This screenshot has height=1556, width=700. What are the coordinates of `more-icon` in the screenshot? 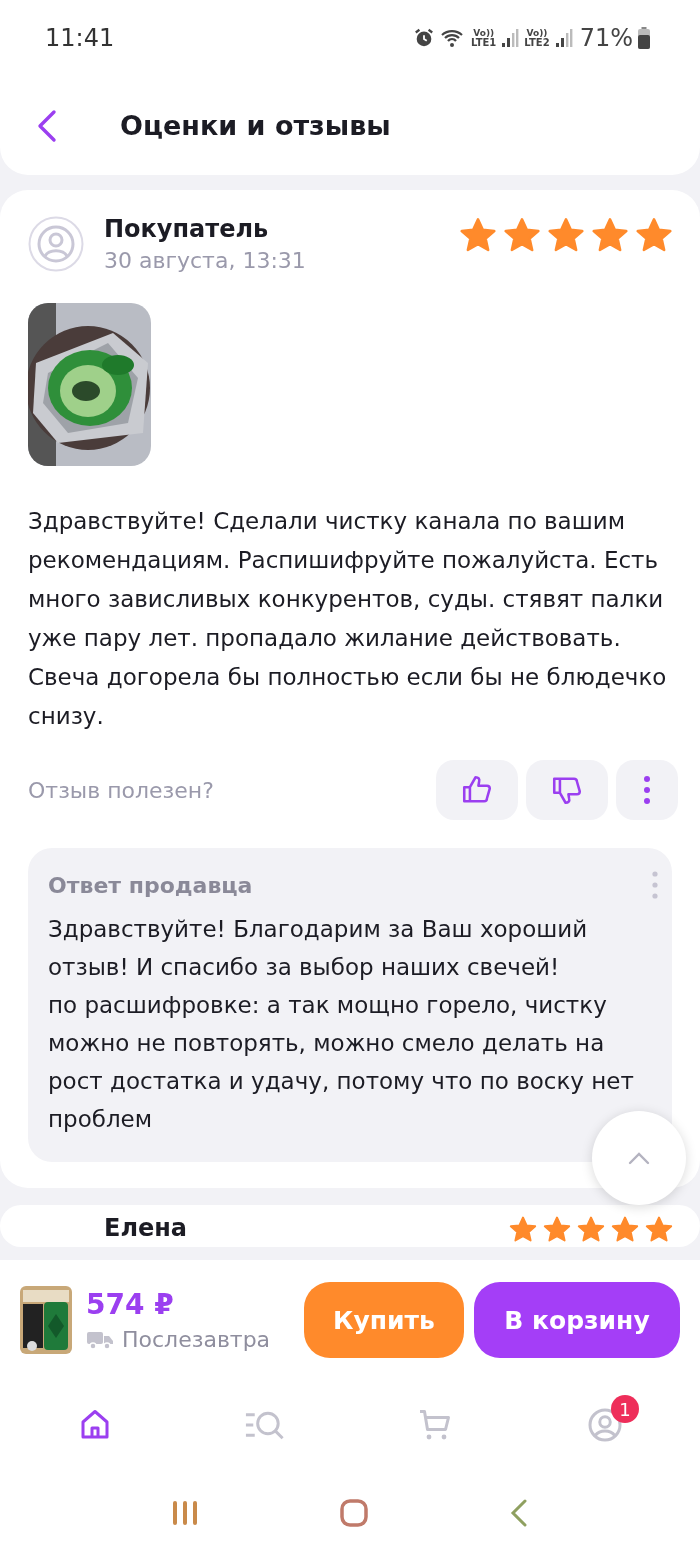 It's located at (647, 790).